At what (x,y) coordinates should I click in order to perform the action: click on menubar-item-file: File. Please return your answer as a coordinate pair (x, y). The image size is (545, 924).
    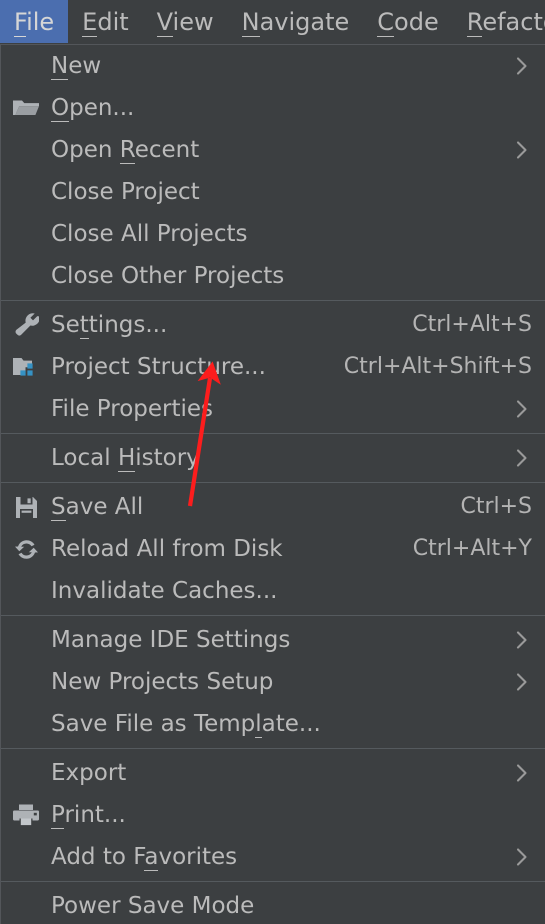
    Looking at the image, I should click on (34, 21).